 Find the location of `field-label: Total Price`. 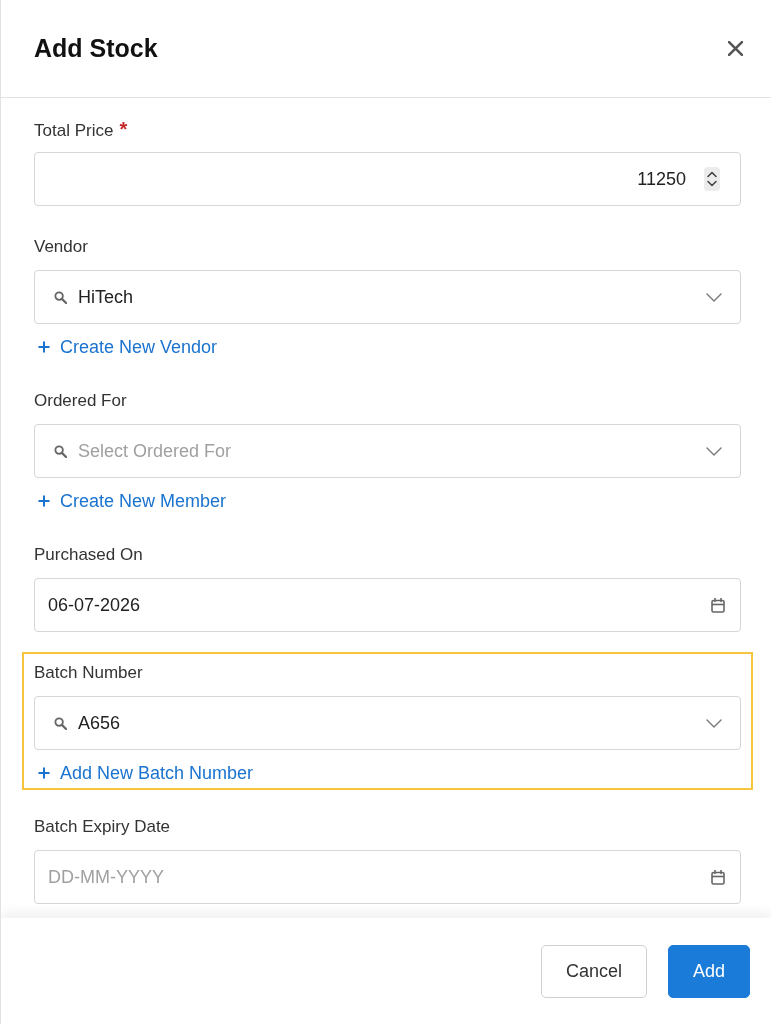

field-label: Total Price is located at coordinates (74, 131).